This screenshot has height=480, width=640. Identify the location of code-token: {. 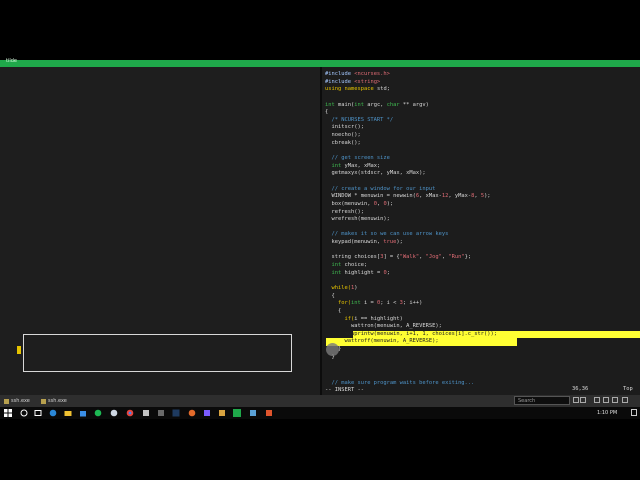
(333, 310).